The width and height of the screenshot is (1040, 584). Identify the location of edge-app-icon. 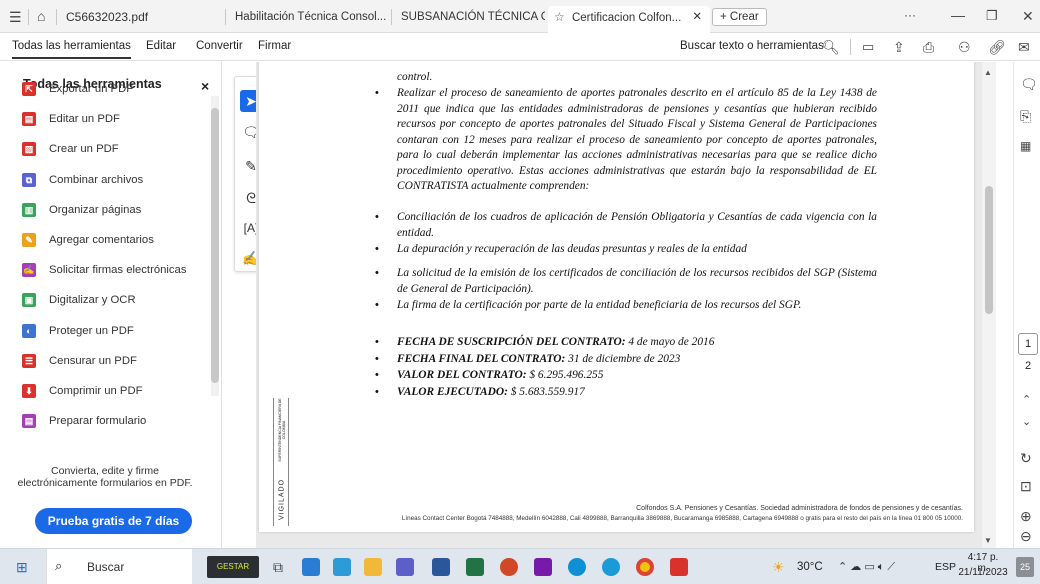
(577, 567).